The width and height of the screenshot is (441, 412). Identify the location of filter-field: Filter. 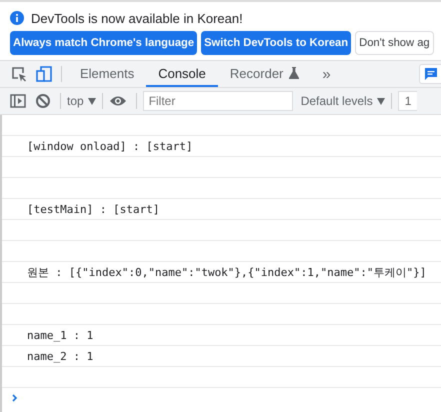
(217, 101).